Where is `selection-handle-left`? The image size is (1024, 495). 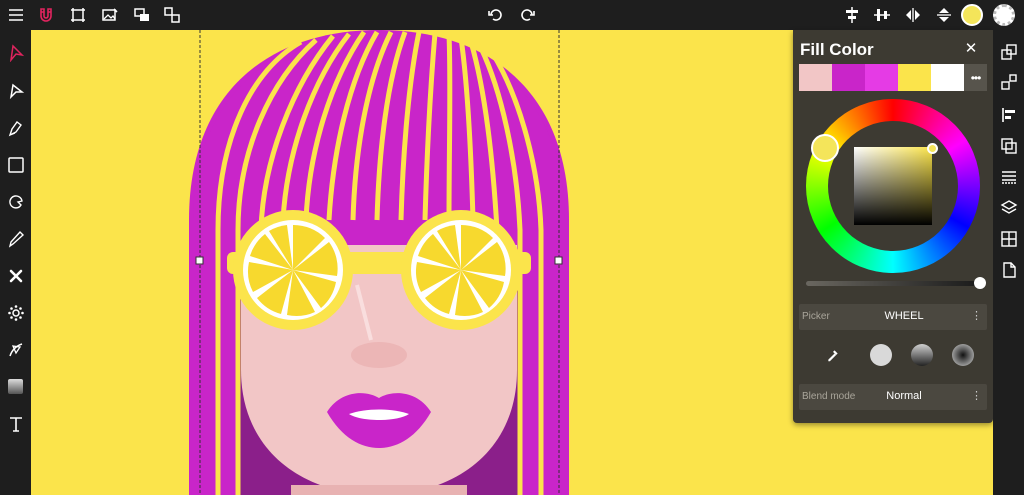 selection-handle-left is located at coordinates (199, 260).